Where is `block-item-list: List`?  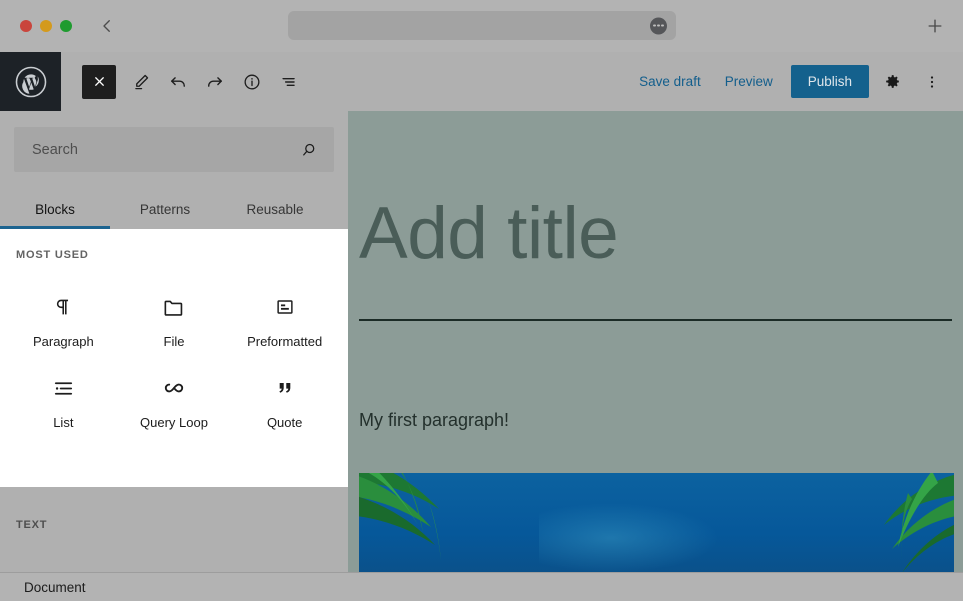 block-item-list: List is located at coordinates (63, 402).